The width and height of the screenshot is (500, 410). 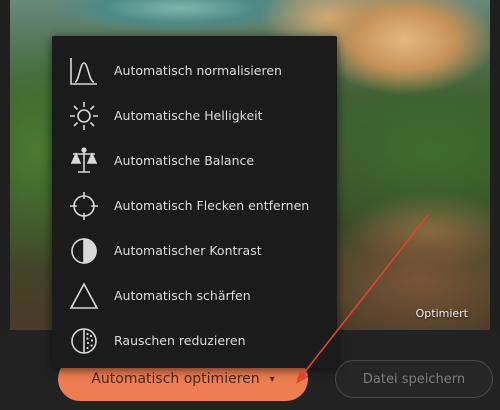 What do you see at coordinates (198, 70) in the screenshot?
I see `menu-item-label: Automatisch normalisieren` at bounding box center [198, 70].